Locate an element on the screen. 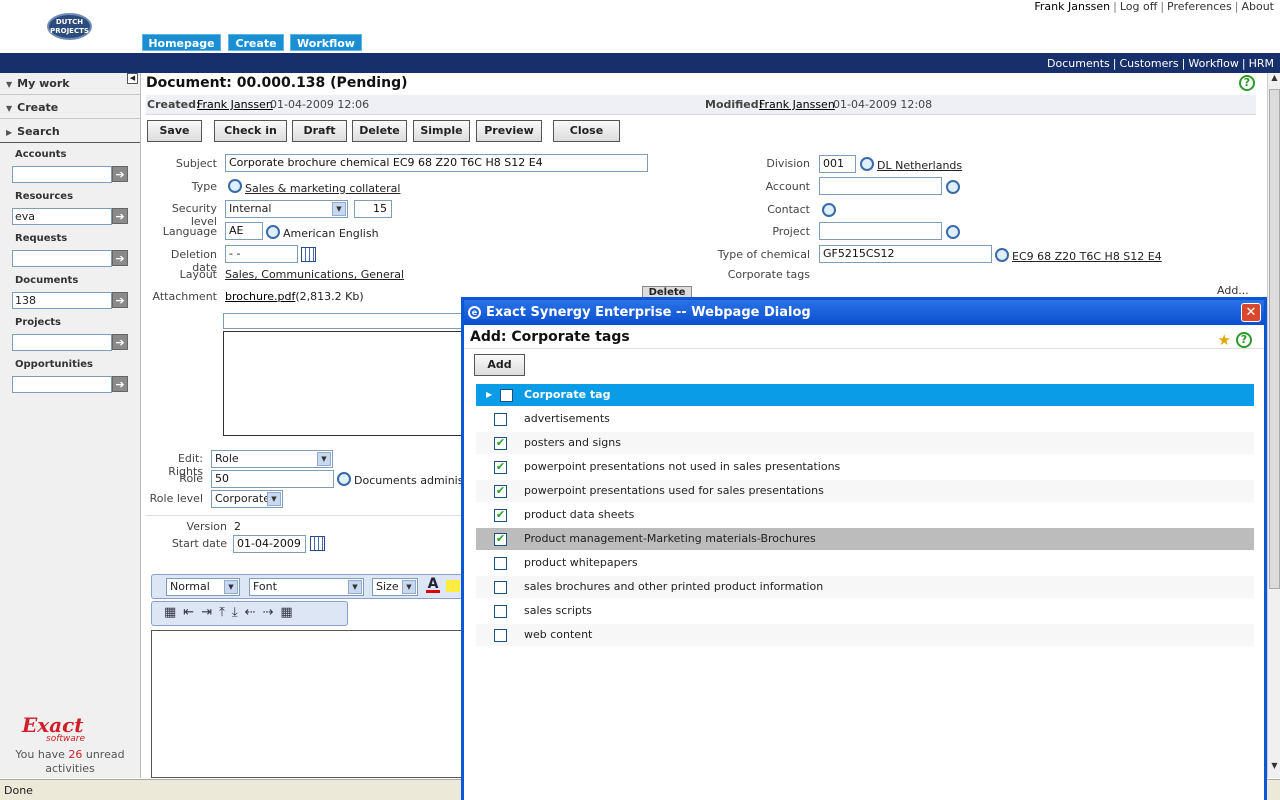  division-link: DL Netherlands is located at coordinates (919, 165).